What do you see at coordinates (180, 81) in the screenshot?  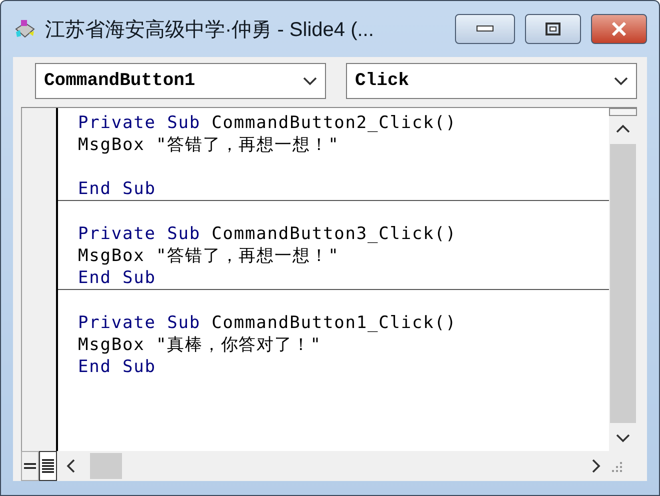 I see `object-dropdown: CommandButton1` at bounding box center [180, 81].